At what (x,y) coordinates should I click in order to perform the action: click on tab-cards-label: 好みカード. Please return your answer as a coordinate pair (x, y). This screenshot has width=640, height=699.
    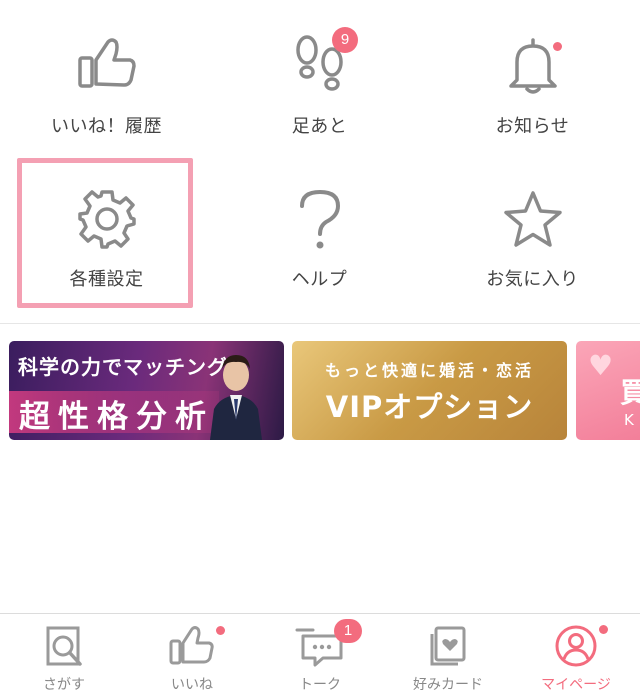
    Looking at the image, I should click on (448, 685).